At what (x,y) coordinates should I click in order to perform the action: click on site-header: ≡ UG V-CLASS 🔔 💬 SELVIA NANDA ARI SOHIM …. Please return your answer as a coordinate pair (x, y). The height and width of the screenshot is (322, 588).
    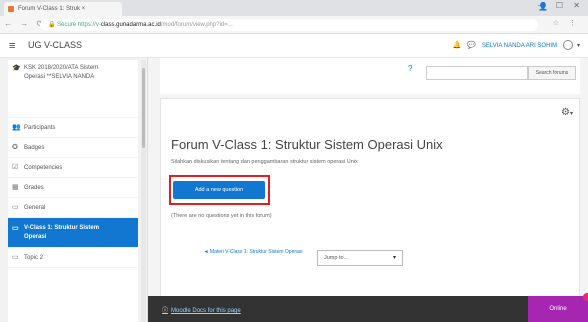
    Looking at the image, I should click on (294, 46).